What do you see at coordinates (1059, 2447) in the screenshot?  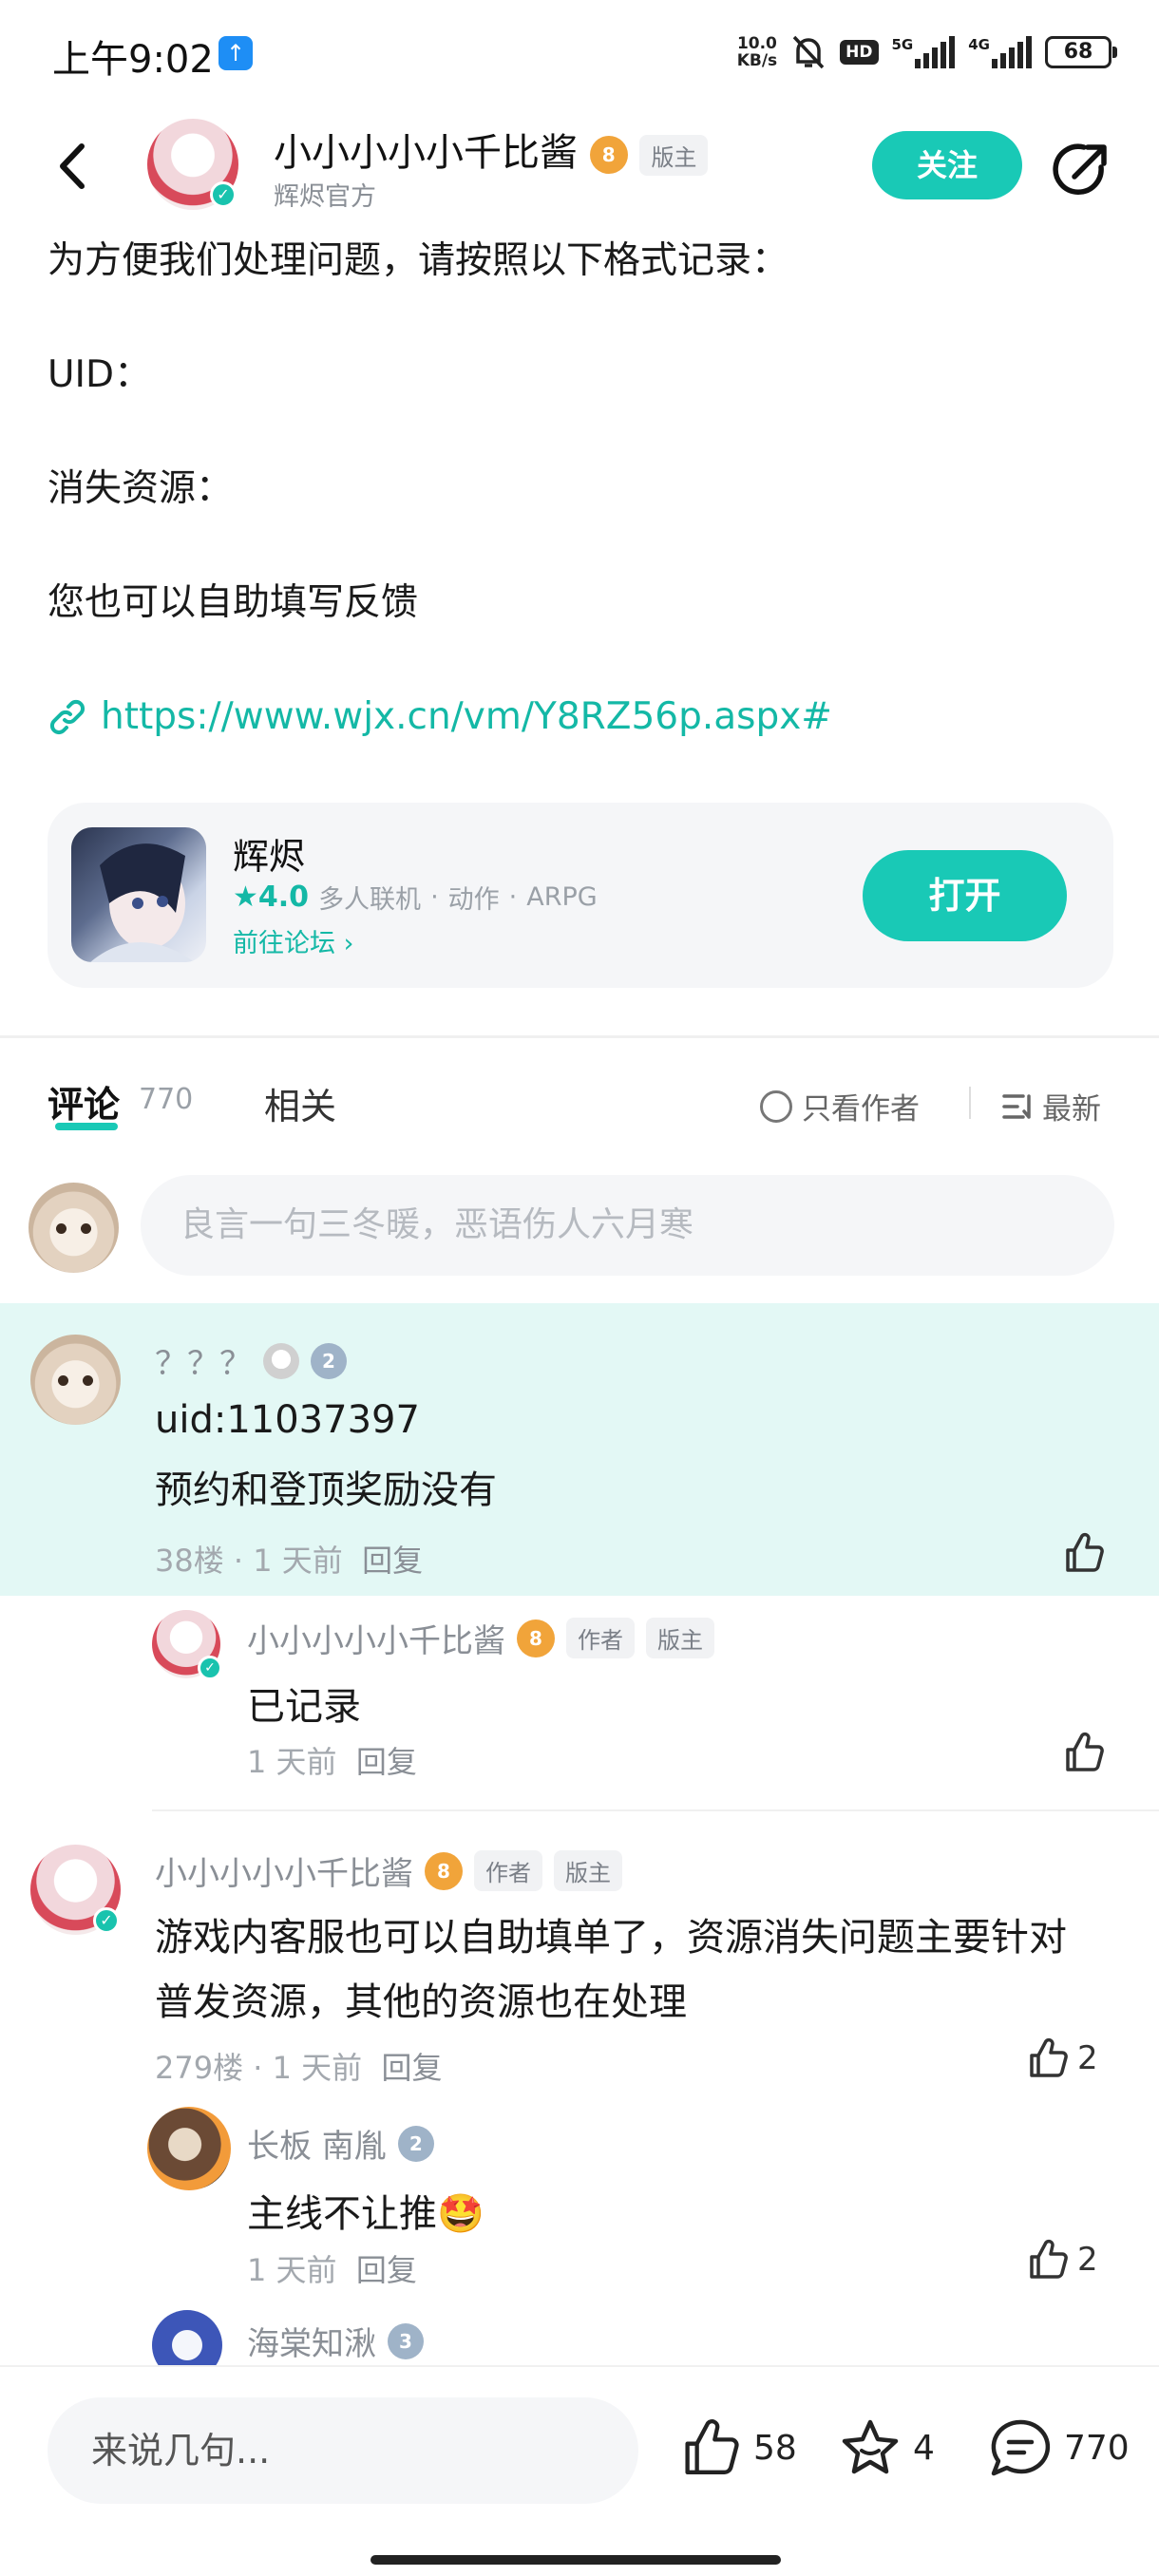 I see `comments-button: 770` at bounding box center [1059, 2447].